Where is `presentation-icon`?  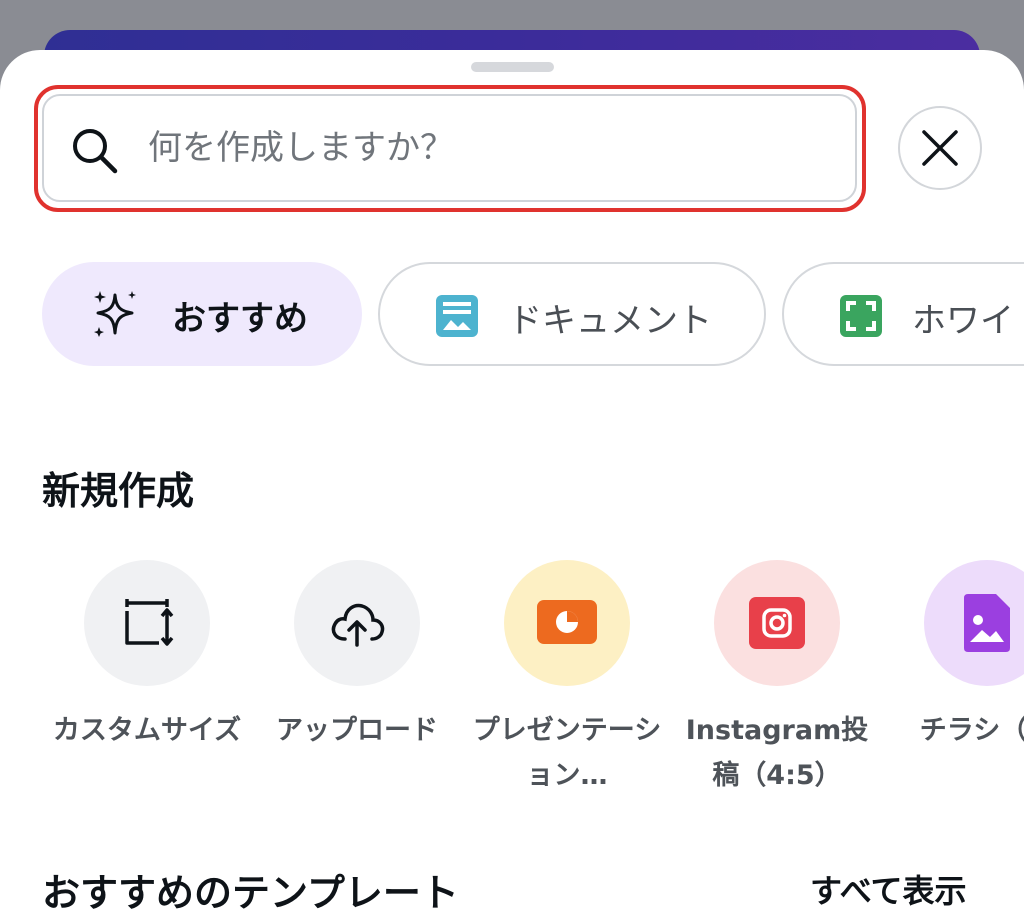 presentation-icon is located at coordinates (567, 622).